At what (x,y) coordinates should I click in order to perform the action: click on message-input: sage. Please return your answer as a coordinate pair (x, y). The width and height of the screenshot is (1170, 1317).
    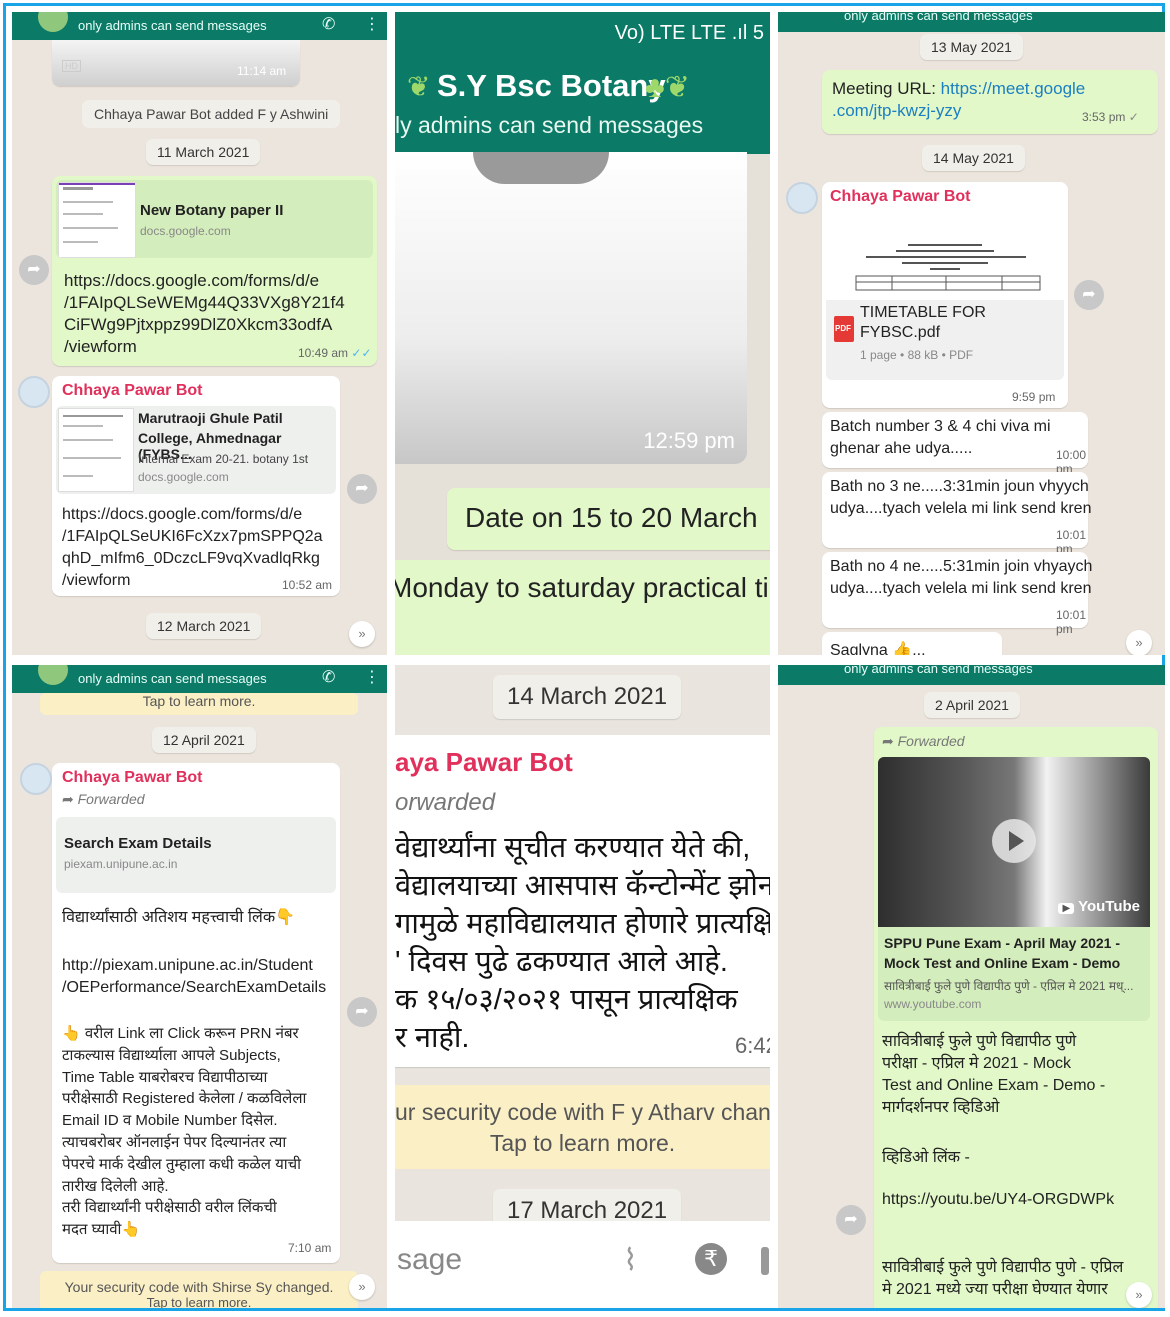
    Looking at the image, I should click on (429, 1260).